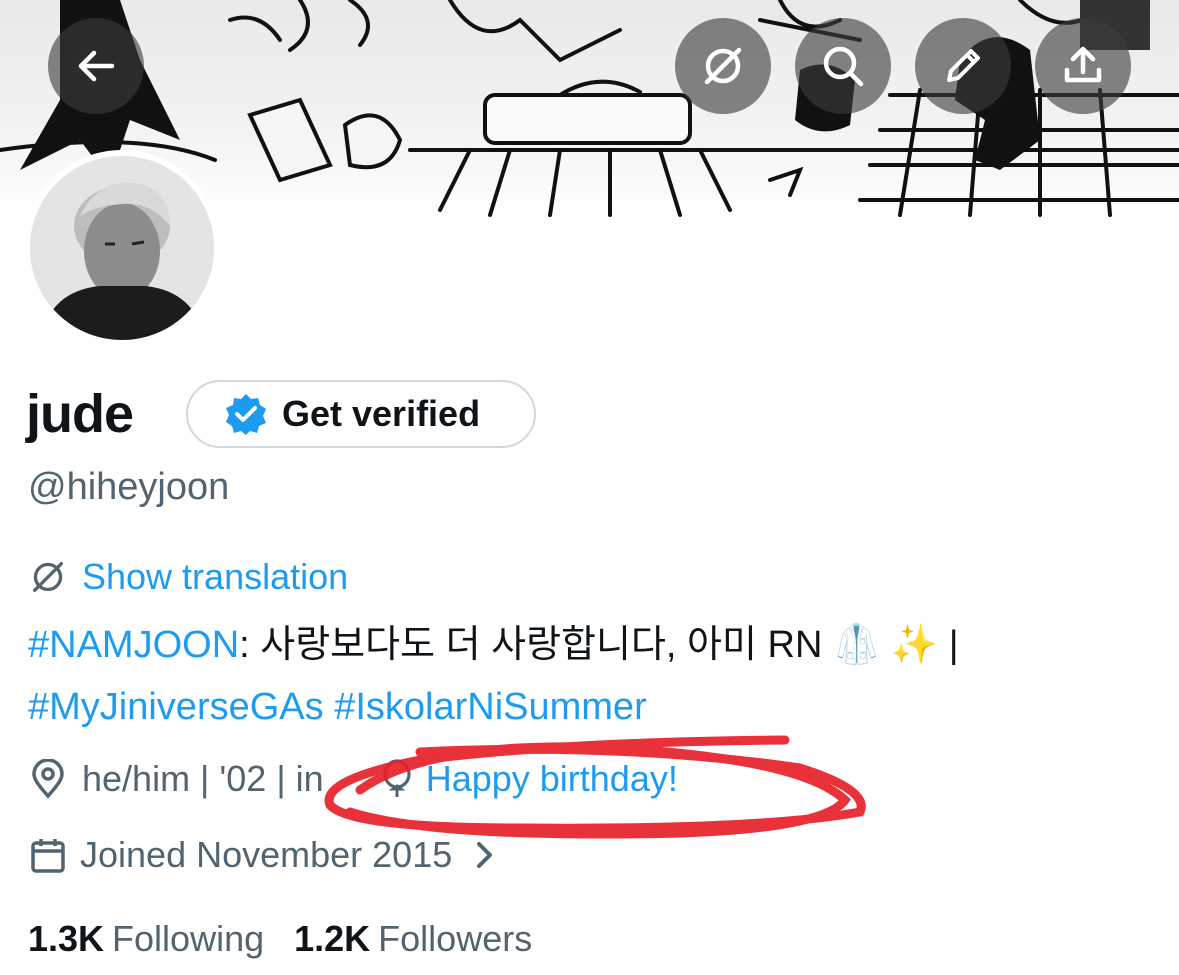 The image size is (1179, 975). I want to click on chevron-right-icon, so click(485, 855).